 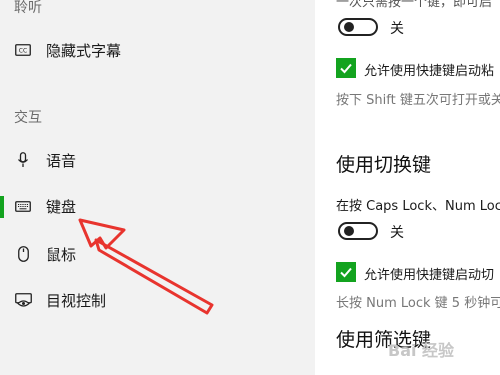 I want to click on watermark: Bai 经验, so click(x=421, y=350).